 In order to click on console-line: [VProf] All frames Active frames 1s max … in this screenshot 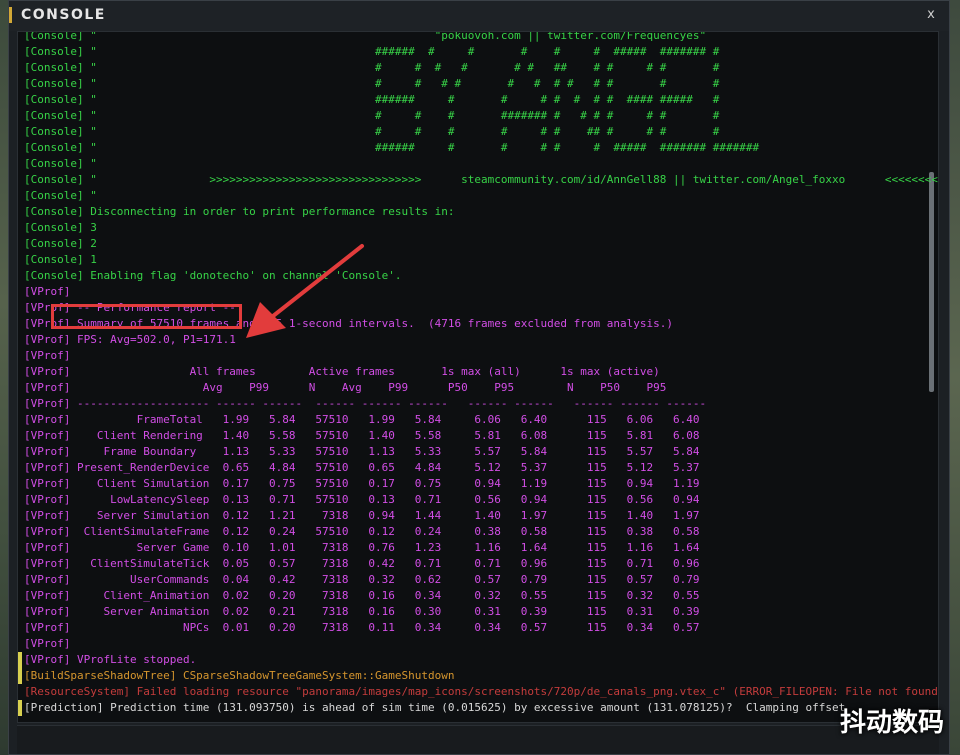, I will do `click(342, 371)`.